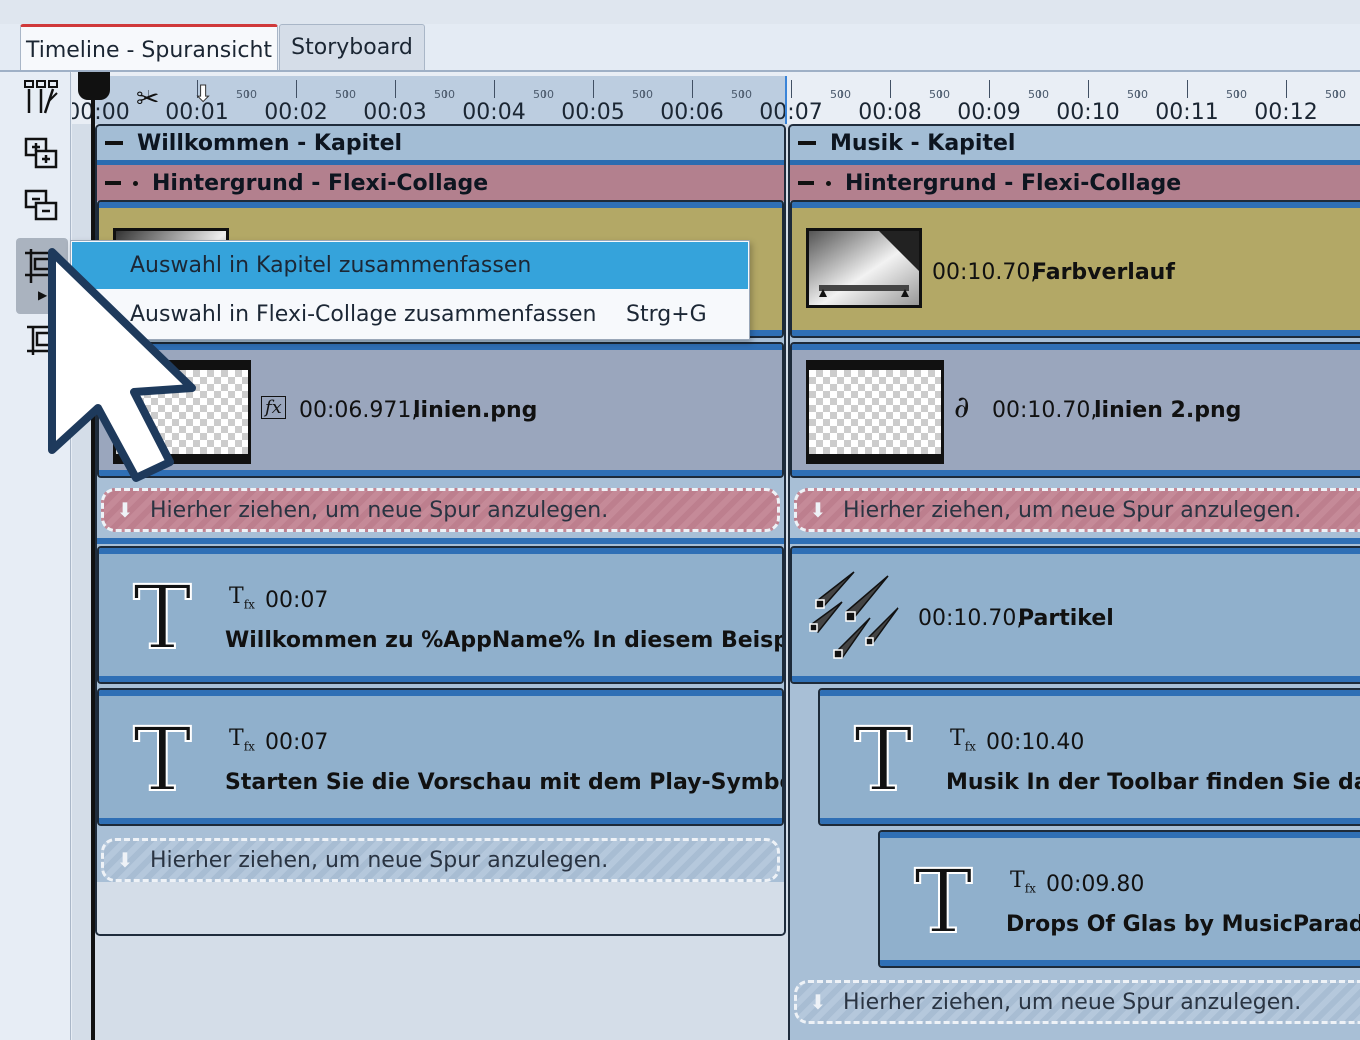  I want to click on window-top-strip, so click(680, 12).